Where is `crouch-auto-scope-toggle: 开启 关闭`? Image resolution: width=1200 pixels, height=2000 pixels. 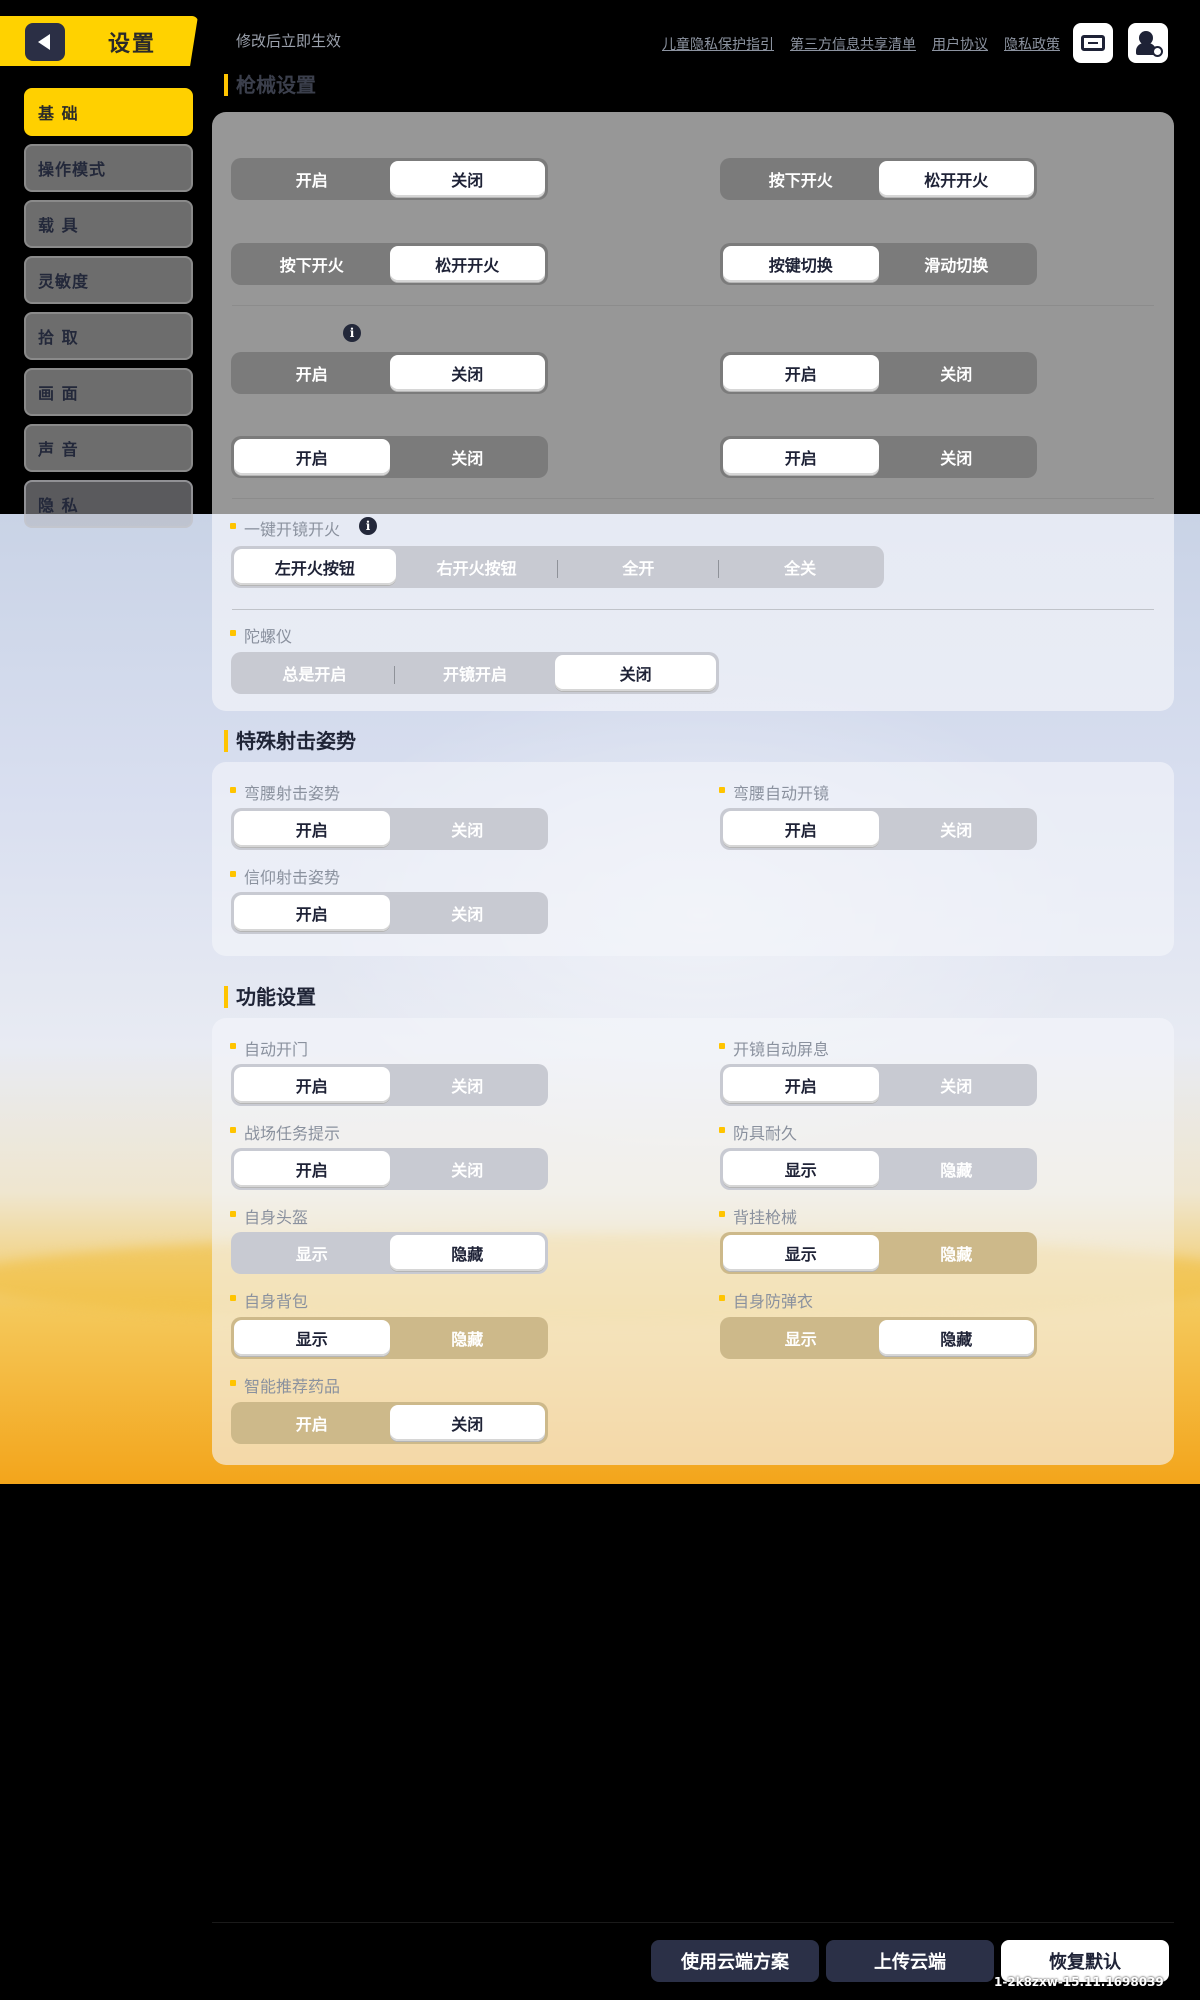 crouch-auto-scope-toggle: 开启 关闭 is located at coordinates (878, 829).